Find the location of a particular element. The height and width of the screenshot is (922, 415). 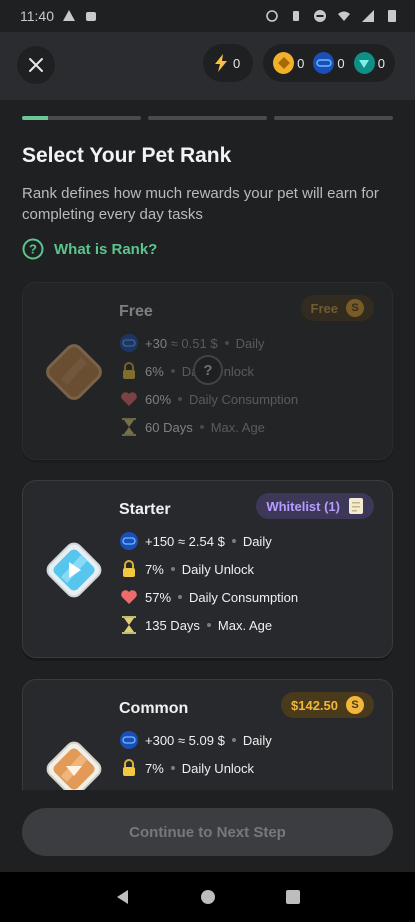

gold-token-icon is located at coordinates (284, 63).